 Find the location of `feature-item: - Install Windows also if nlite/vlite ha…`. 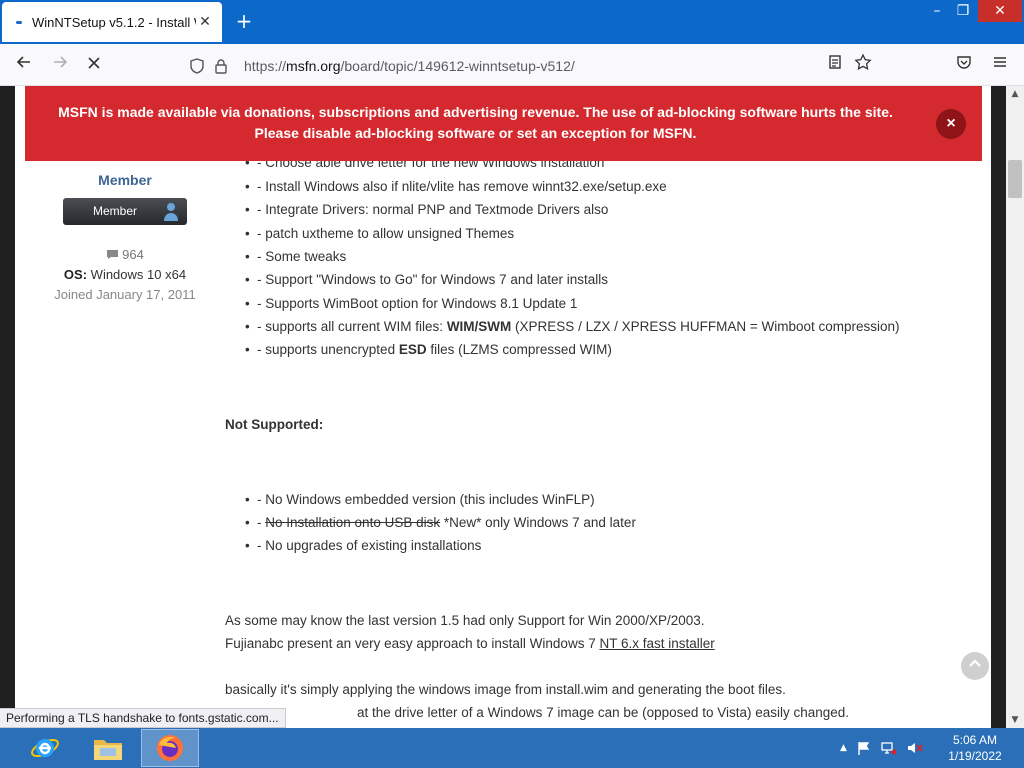

feature-item: - Install Windows also if nlite/vlite ha… is located at coordinates (456, 186).